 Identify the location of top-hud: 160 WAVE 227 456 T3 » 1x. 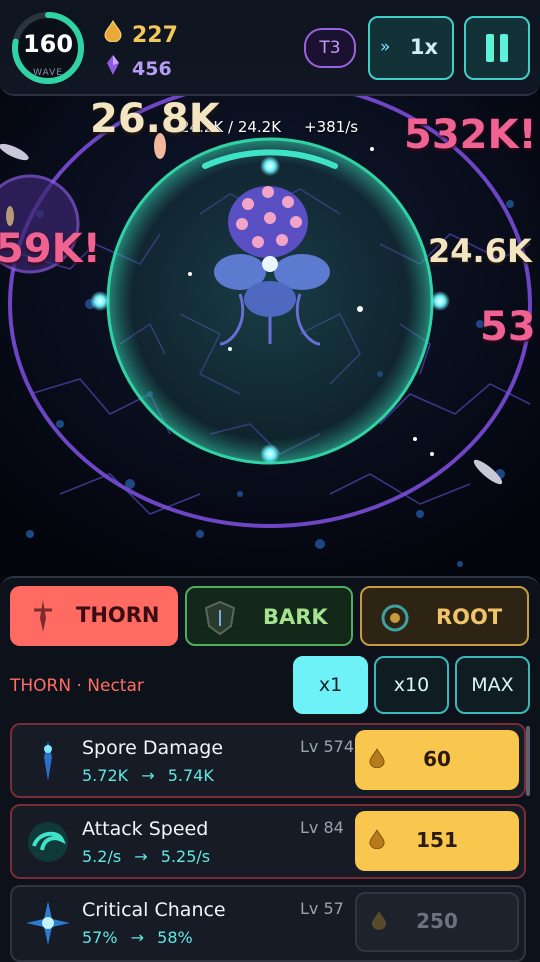
(270, 48).